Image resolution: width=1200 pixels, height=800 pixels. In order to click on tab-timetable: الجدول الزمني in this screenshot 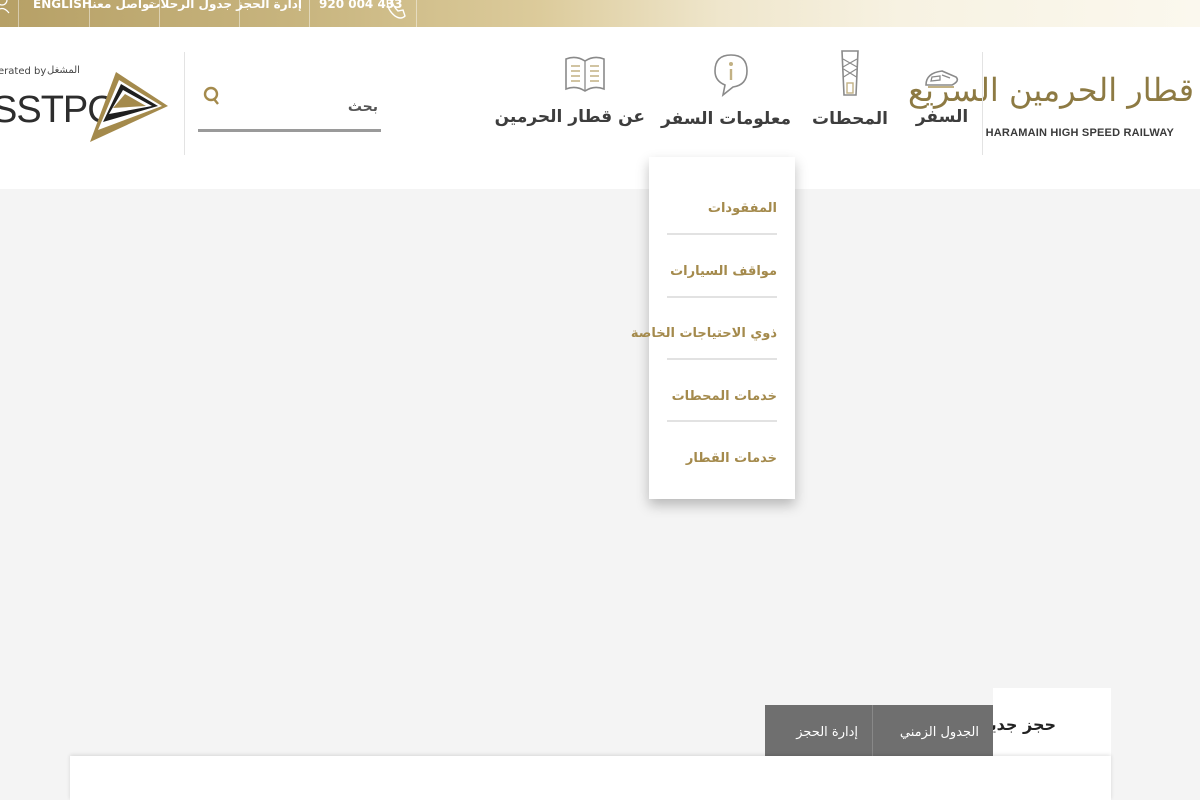, I will do `click(933, 730)`.